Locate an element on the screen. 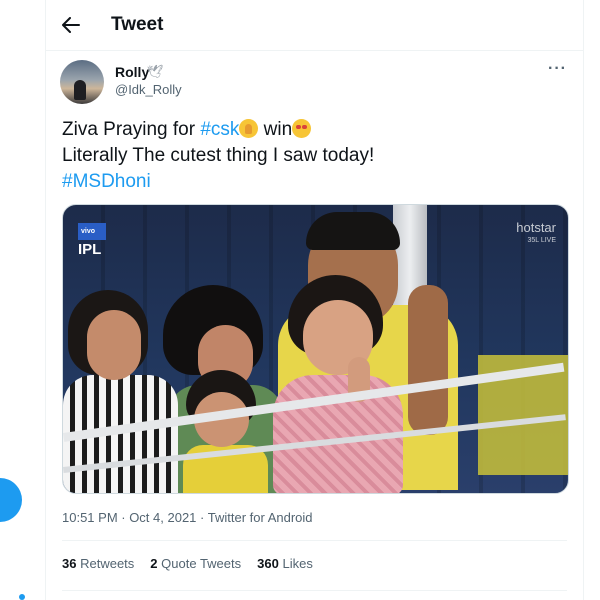 Image resolution: width=600 pixels, height=600 pixels. retweets-stat: 36 Retweets is located at coordinates (98, 563).